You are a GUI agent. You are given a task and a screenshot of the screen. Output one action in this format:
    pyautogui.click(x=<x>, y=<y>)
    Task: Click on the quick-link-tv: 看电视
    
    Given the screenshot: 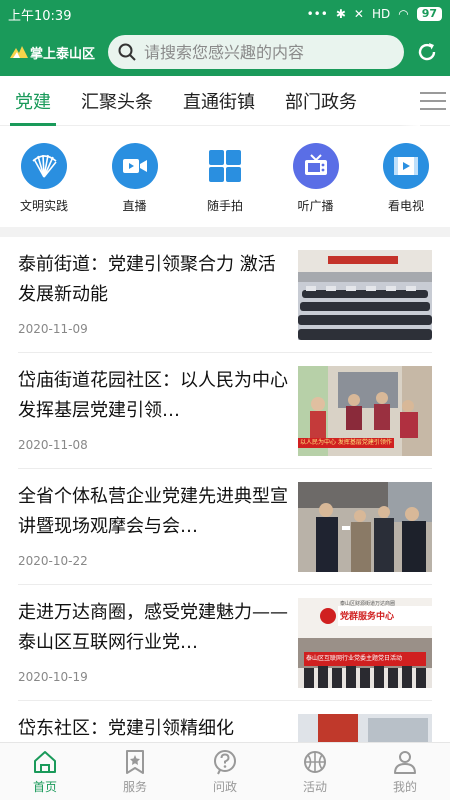 What is the action you would take?
    pyautogui.click(x=406, y=177)
    